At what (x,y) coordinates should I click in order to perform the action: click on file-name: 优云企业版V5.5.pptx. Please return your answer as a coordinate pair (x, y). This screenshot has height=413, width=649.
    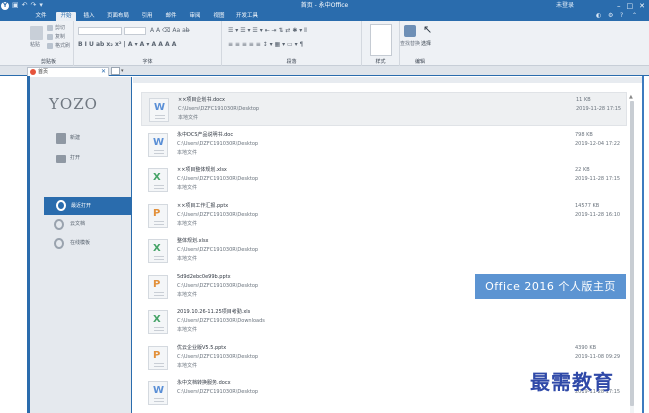
    Looking at the image, I should click on (201, 348).